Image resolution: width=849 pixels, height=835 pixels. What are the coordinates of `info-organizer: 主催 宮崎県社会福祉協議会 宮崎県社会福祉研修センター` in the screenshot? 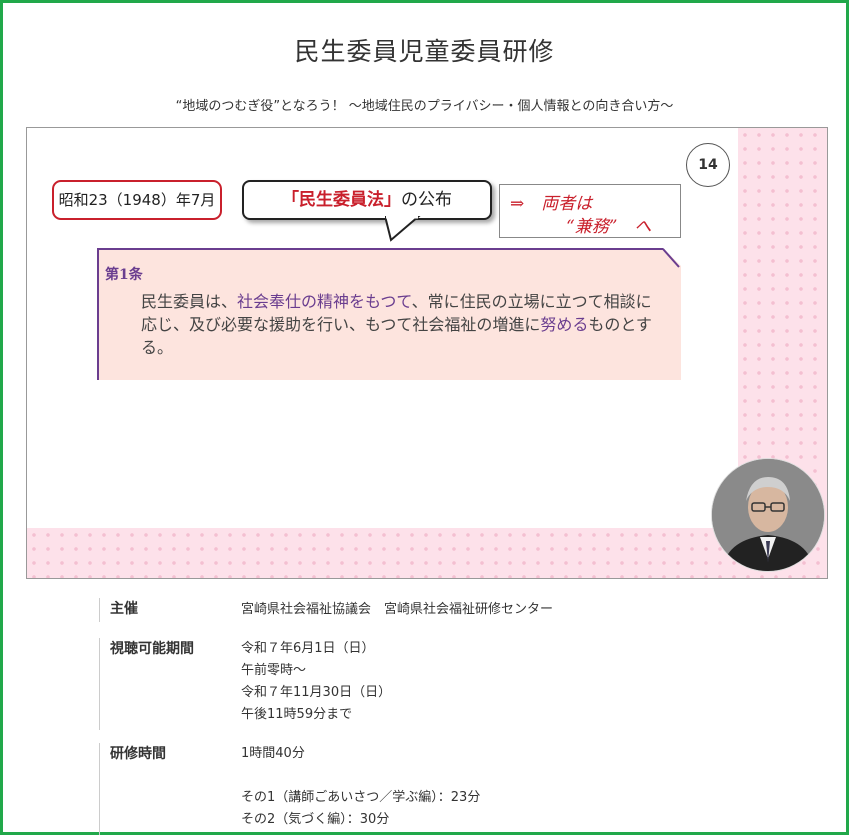 It's located at (419, 610).